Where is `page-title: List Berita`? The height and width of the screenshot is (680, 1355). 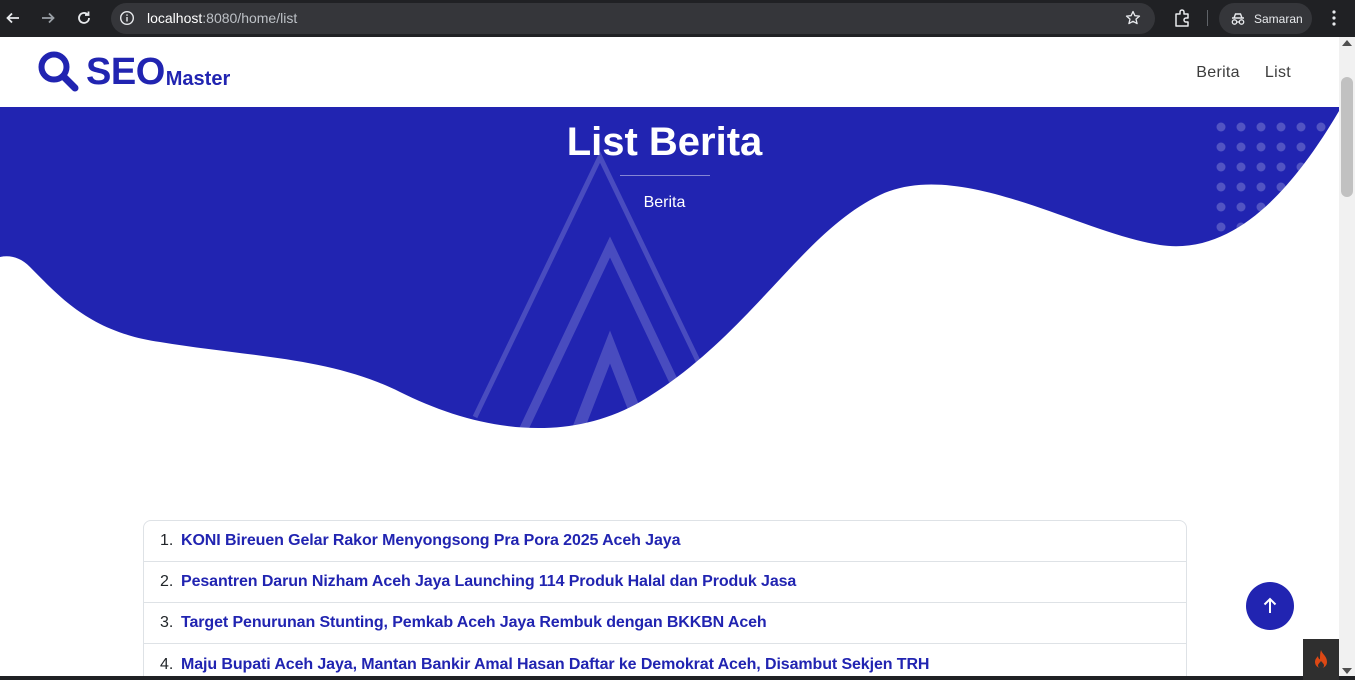 page-title: List Berita is located at coordinates (664, 142).